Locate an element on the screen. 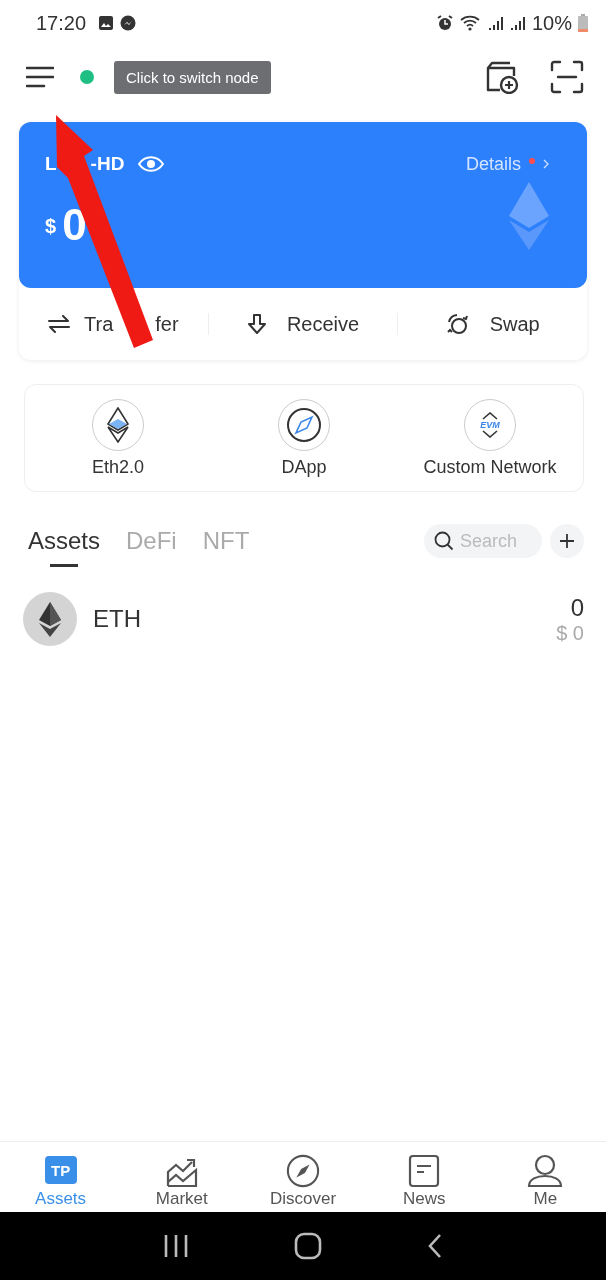 Image resolution: width=606 pixels, height=1280 pixels. asset-amount: 0 is located at coordinates (577, 607).